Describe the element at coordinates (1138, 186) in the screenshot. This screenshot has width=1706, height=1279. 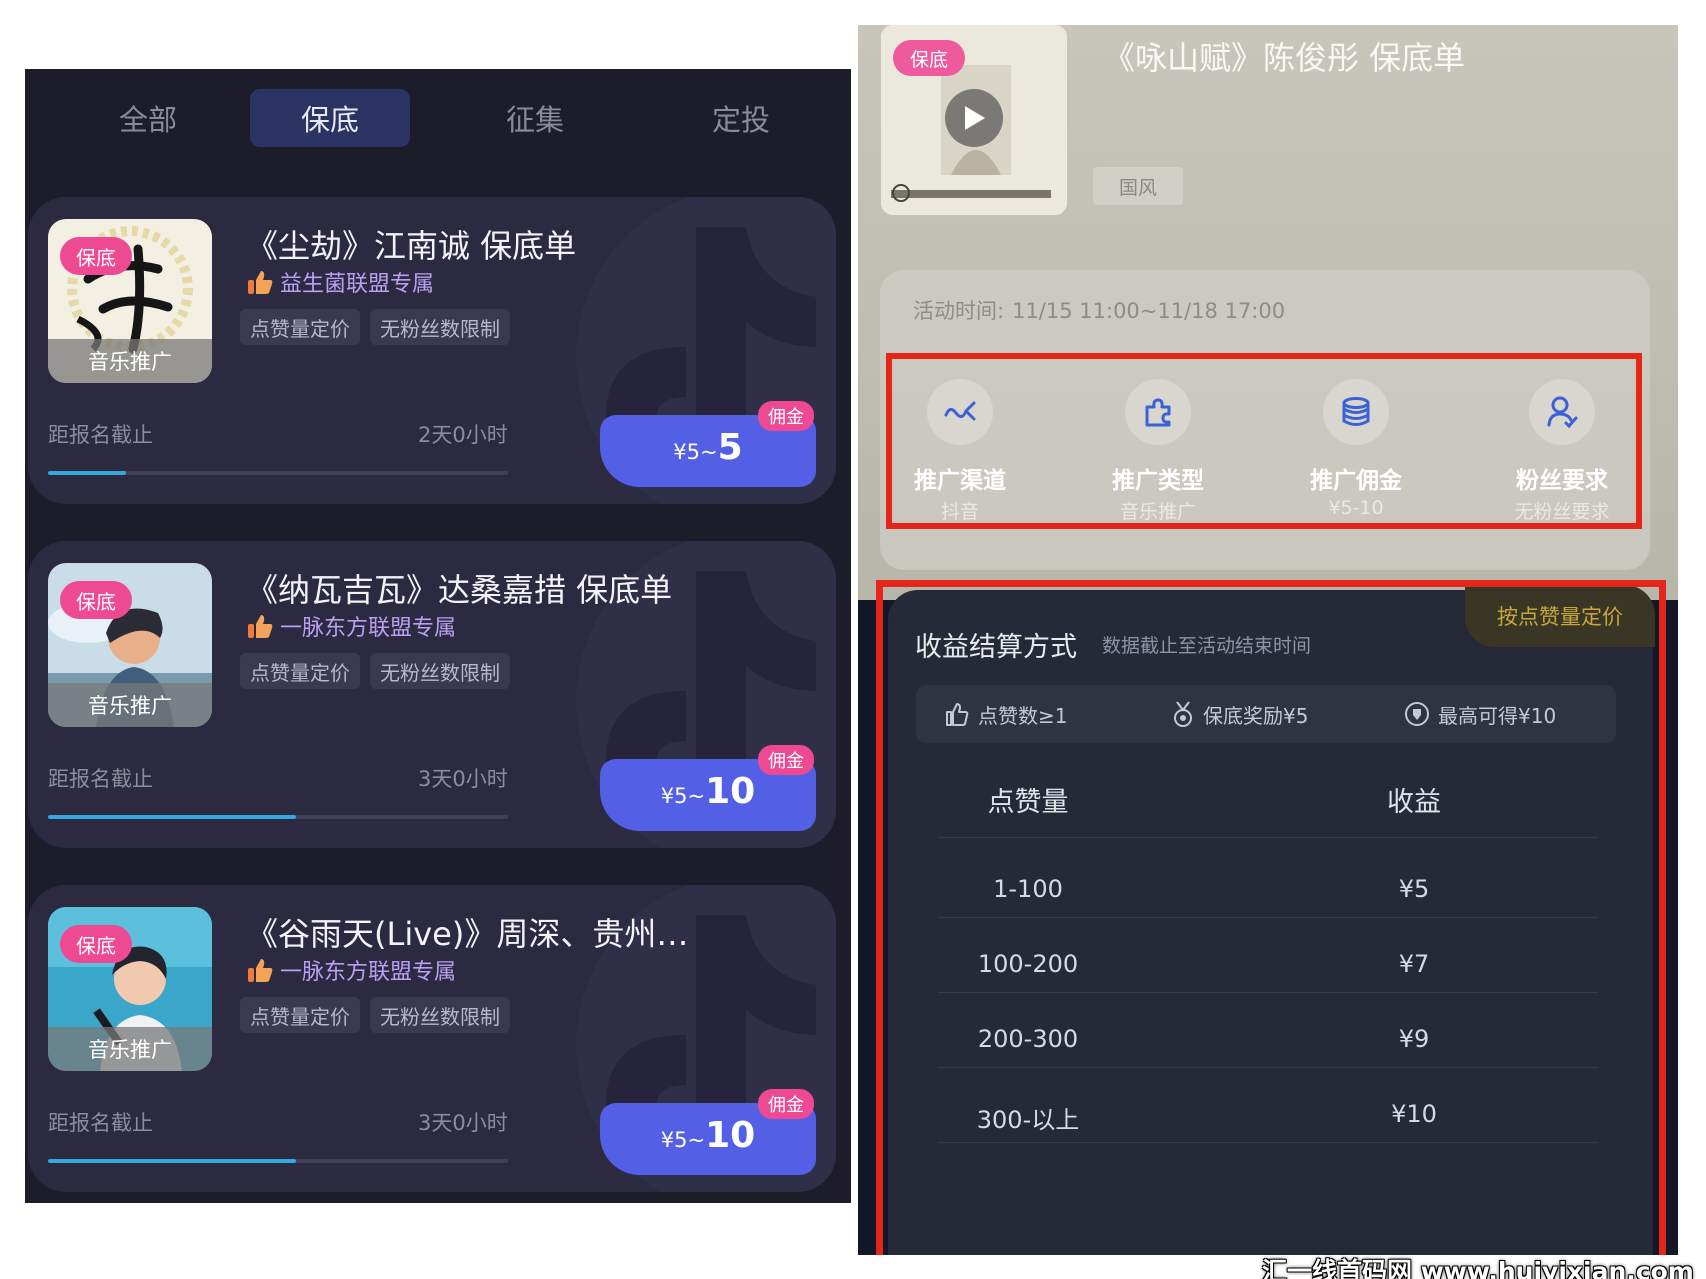
I see `genre-tag: 国风` at that location.